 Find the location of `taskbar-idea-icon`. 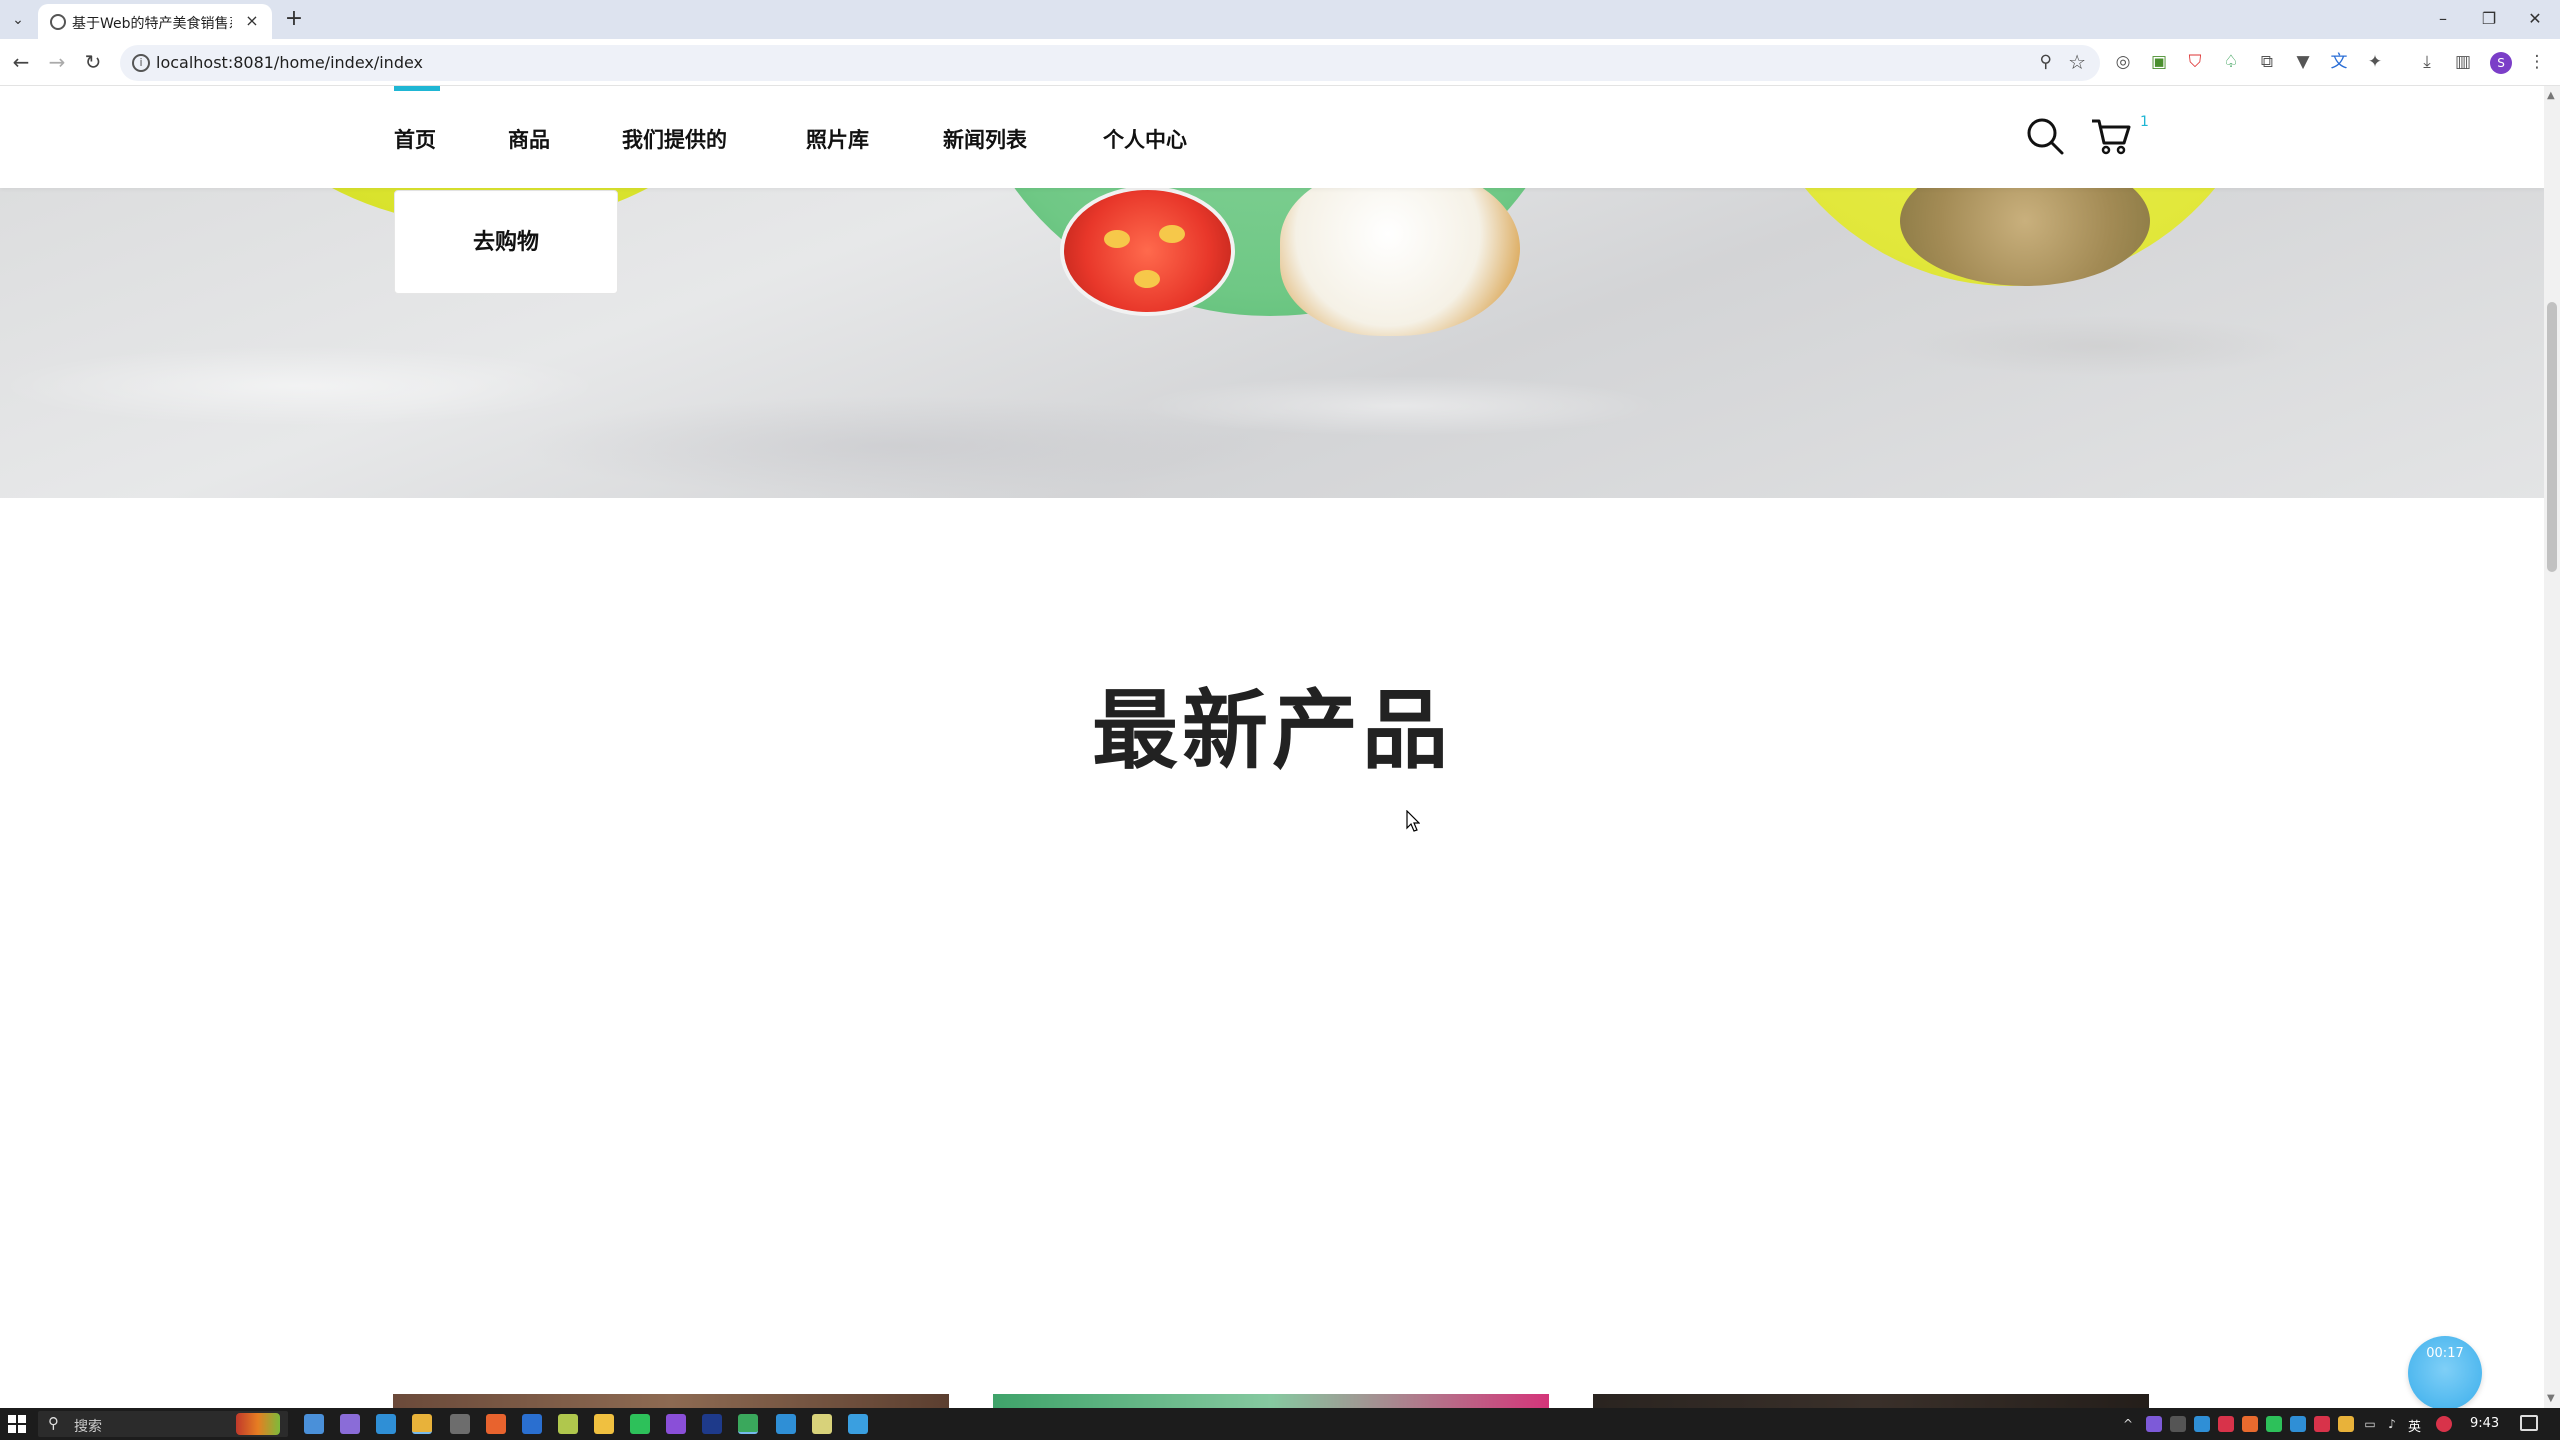

taskbar-idea-icon is located at coordinates (712, 1424).